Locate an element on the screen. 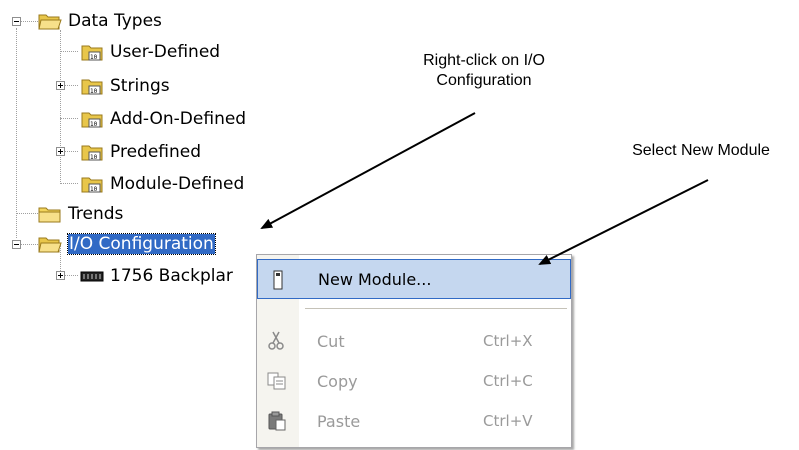 The image size is (799, 450). tree-item-user-defined: 10 User-Defined is located at coordinates (150, 52).